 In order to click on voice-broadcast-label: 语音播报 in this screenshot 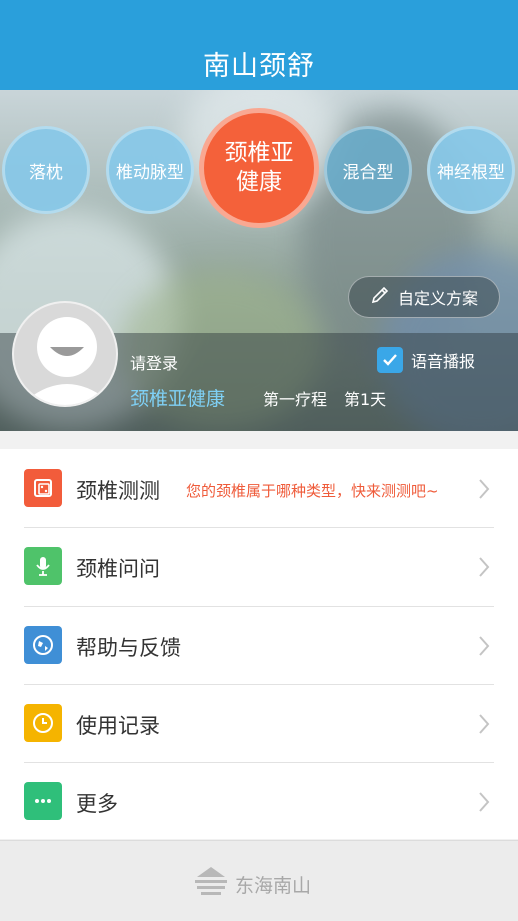, I will do `click(443, 361)`.